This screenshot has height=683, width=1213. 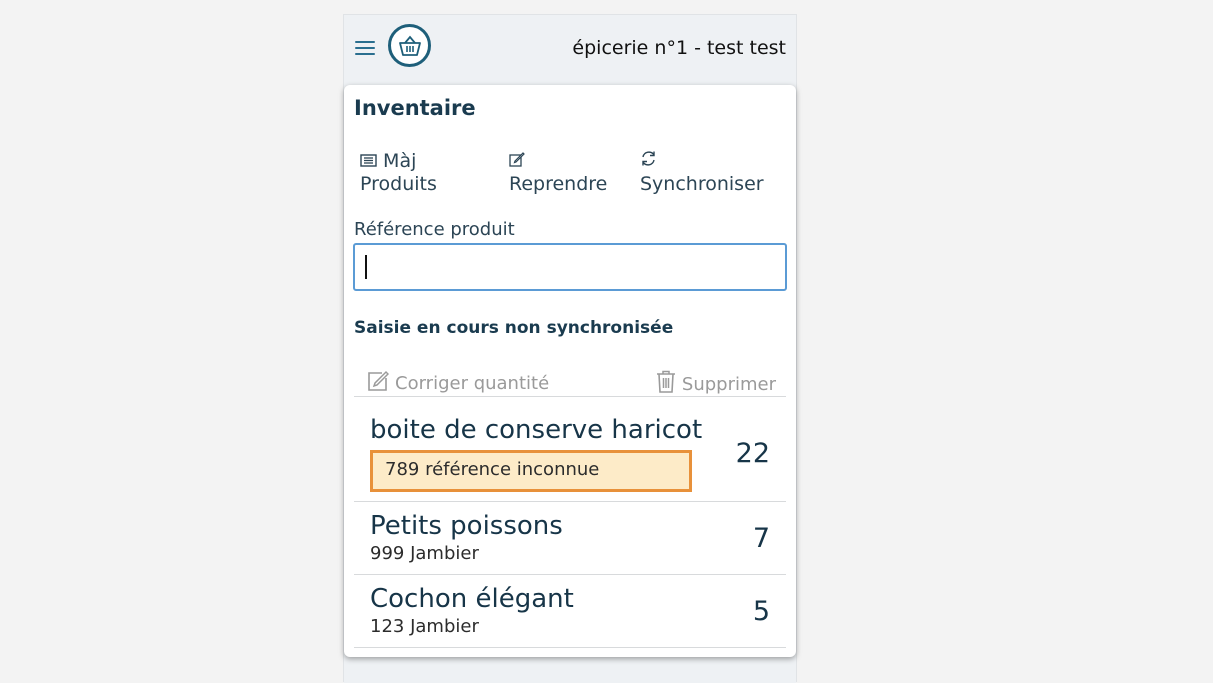 I want to click on item-quantity: 7, so click(x=761, y=538).